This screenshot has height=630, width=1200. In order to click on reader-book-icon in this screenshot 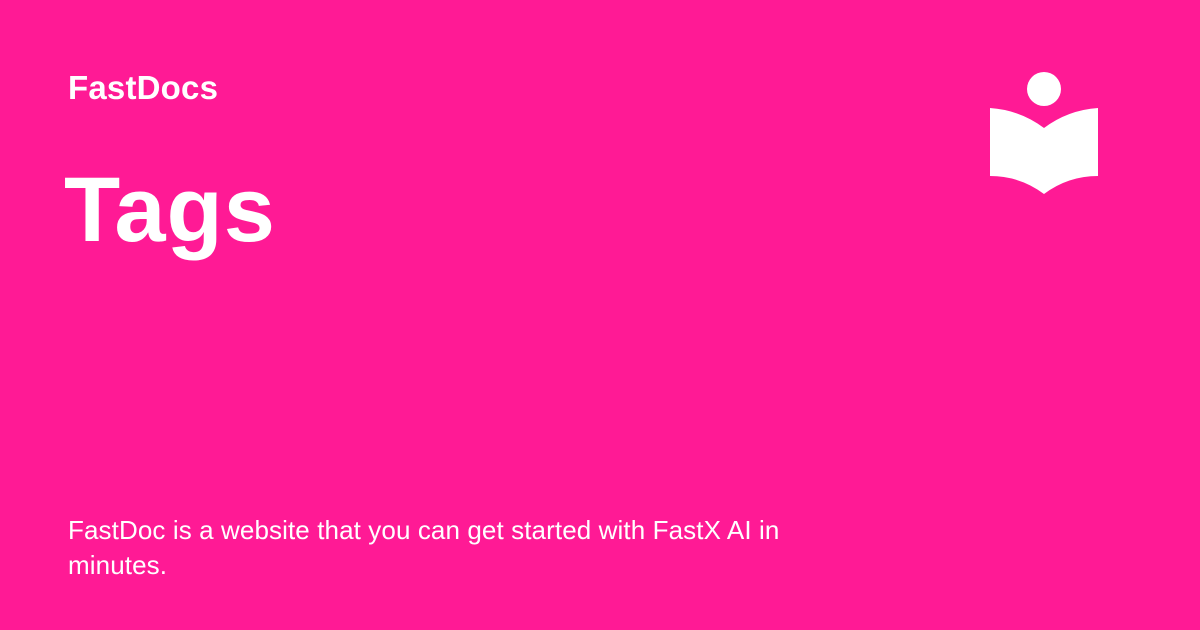, I will do `click(1044, 134)`.